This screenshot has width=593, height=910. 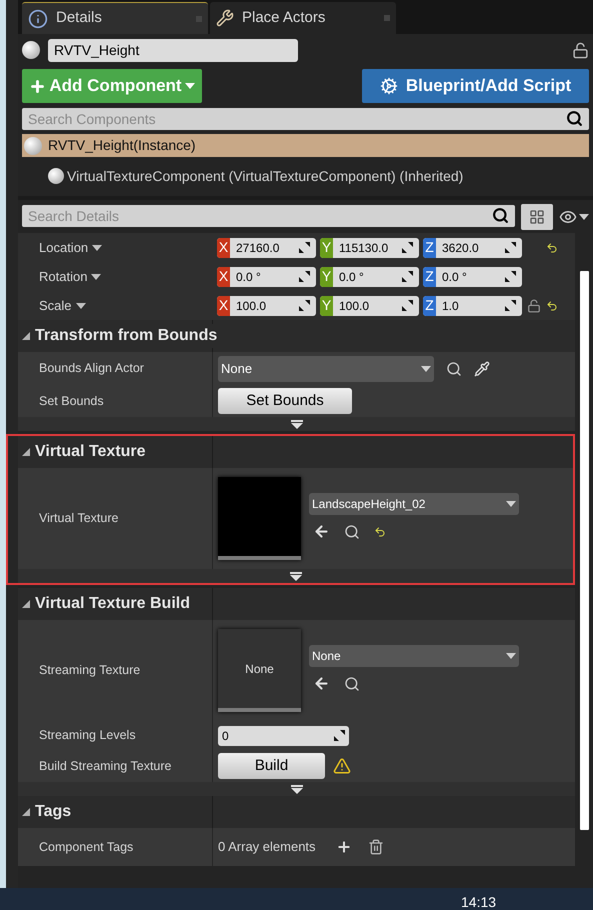 What do you see at coordinates (369, 306) in the screenshot?
I see `number-field: Y 100.0` at bounding box center [369, 306].